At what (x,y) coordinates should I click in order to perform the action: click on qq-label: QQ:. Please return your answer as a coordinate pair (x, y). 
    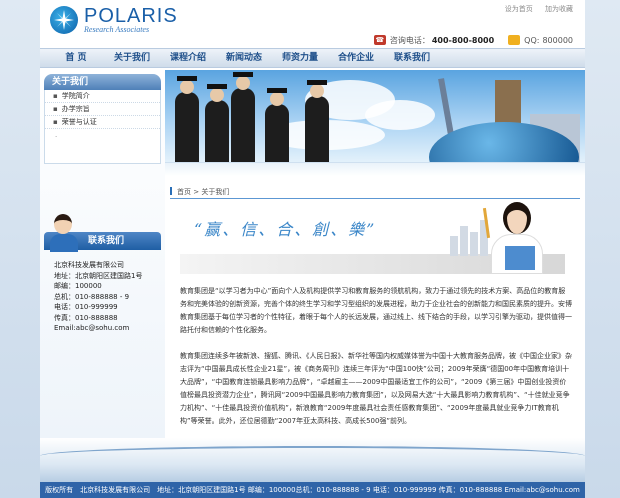
    Looking at the image, I should click on (532, 40).